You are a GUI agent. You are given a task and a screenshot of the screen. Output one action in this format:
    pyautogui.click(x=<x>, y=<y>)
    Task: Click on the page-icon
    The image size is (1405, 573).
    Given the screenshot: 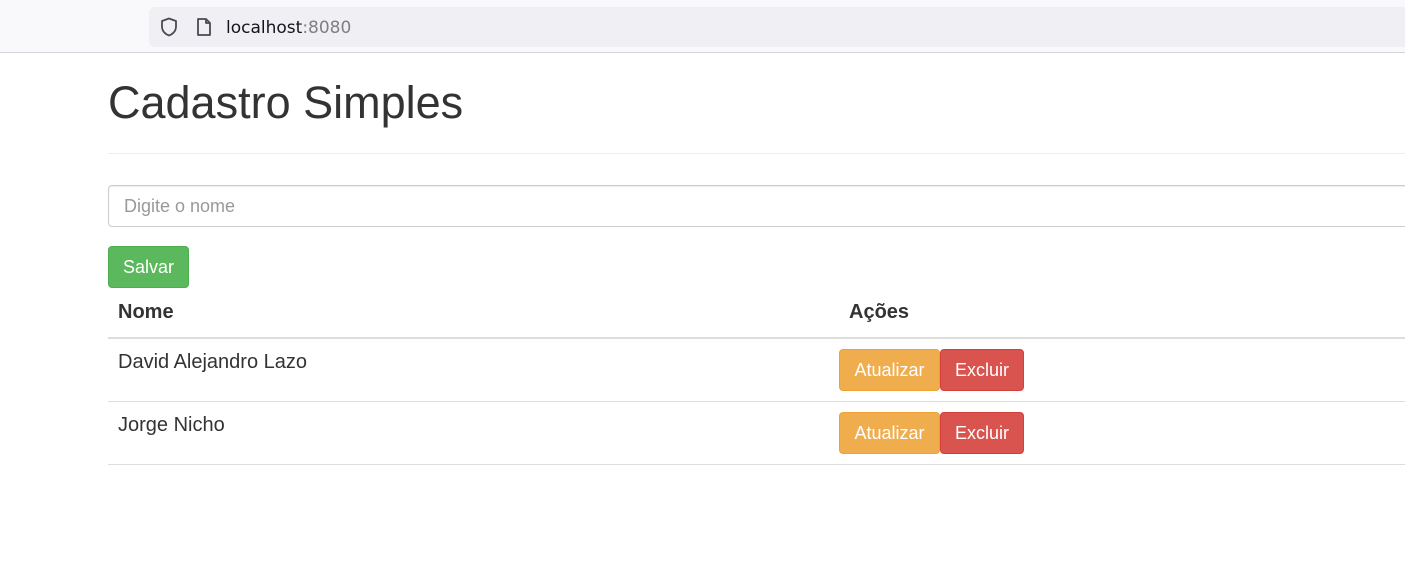 What is the action you would take?
    pyautogui.click(x=204, y=27)
    